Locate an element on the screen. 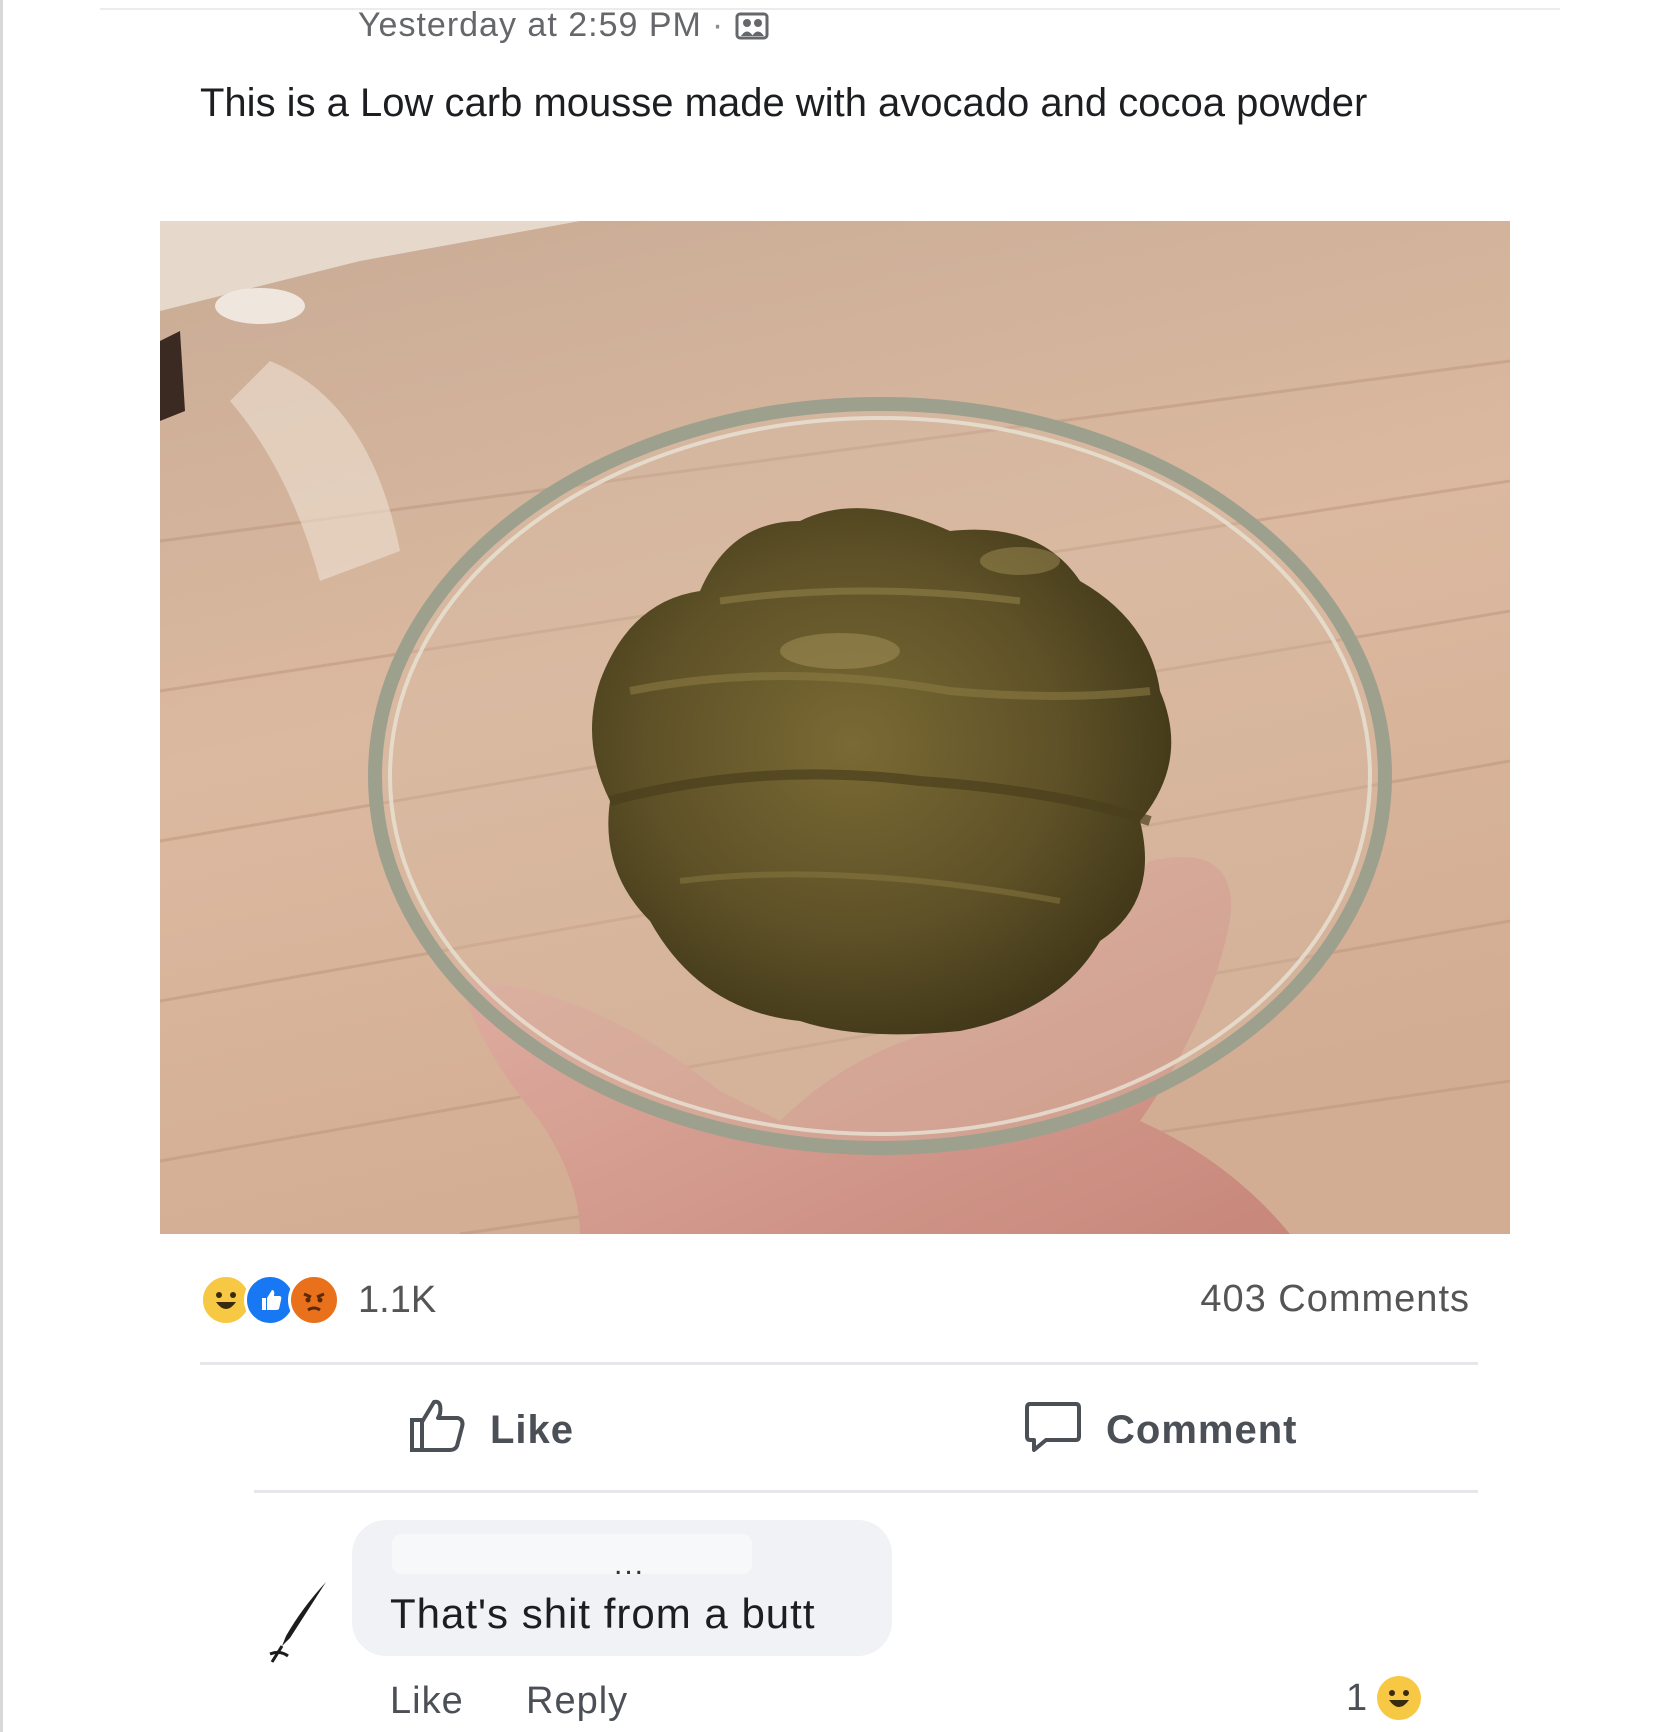 This screenshot has height=1732, width=1656. card-edge is located at coordinates (1, 866).